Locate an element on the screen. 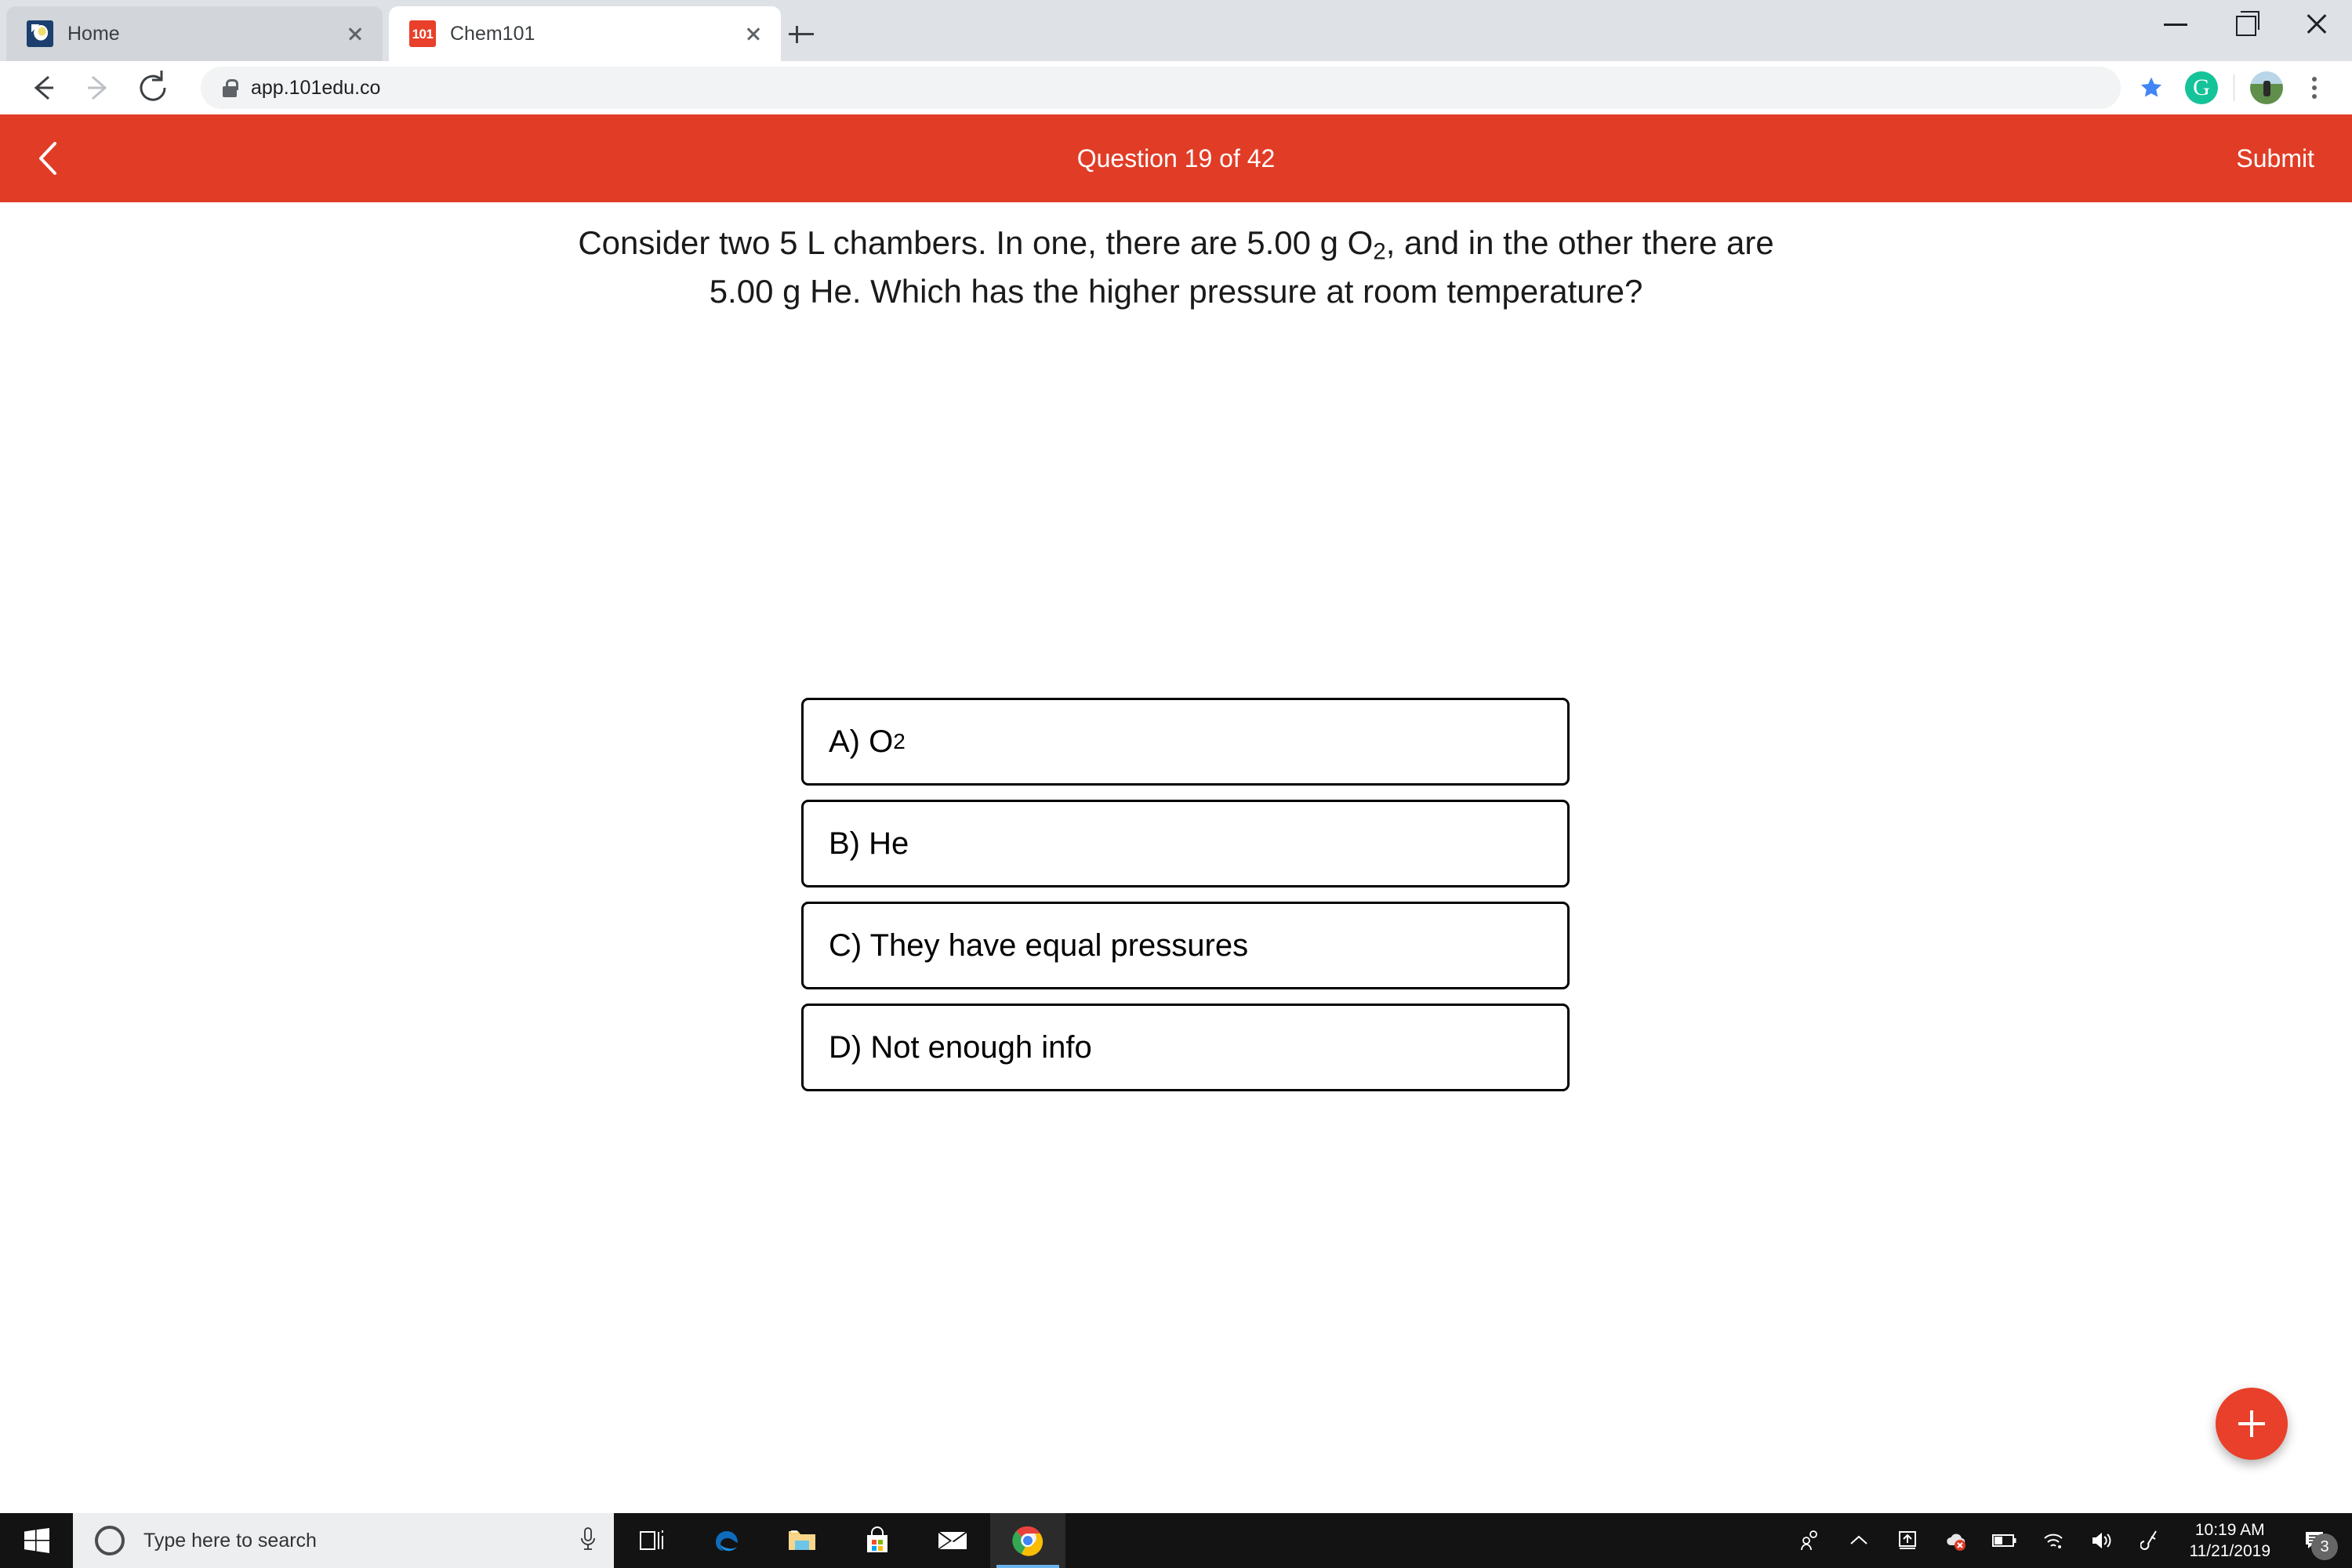  action-center-icon: 3 is located at coordinates (2315, 1540).